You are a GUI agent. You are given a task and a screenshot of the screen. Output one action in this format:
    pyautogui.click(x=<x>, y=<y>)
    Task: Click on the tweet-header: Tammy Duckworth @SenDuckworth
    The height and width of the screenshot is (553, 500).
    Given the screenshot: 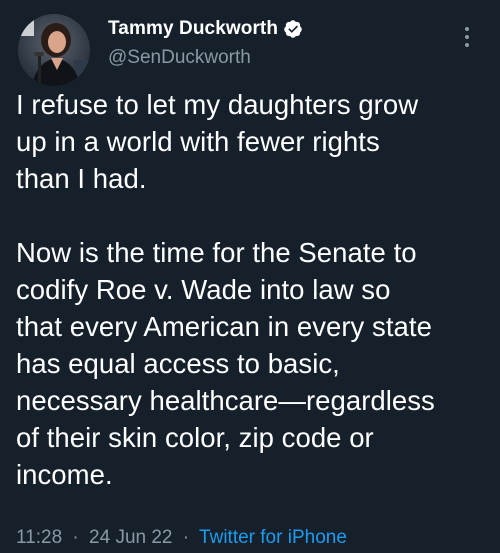 What is the action you would take?
    pyautogui.click(x=250, y=48)
    